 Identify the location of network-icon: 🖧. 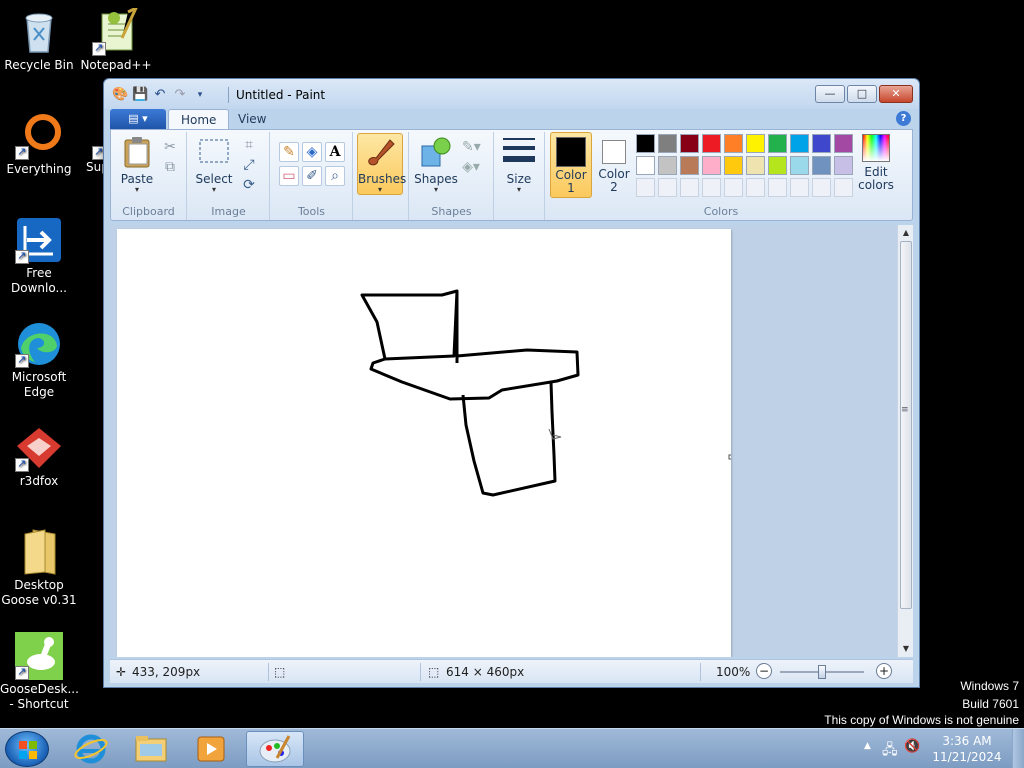
(890, 751).